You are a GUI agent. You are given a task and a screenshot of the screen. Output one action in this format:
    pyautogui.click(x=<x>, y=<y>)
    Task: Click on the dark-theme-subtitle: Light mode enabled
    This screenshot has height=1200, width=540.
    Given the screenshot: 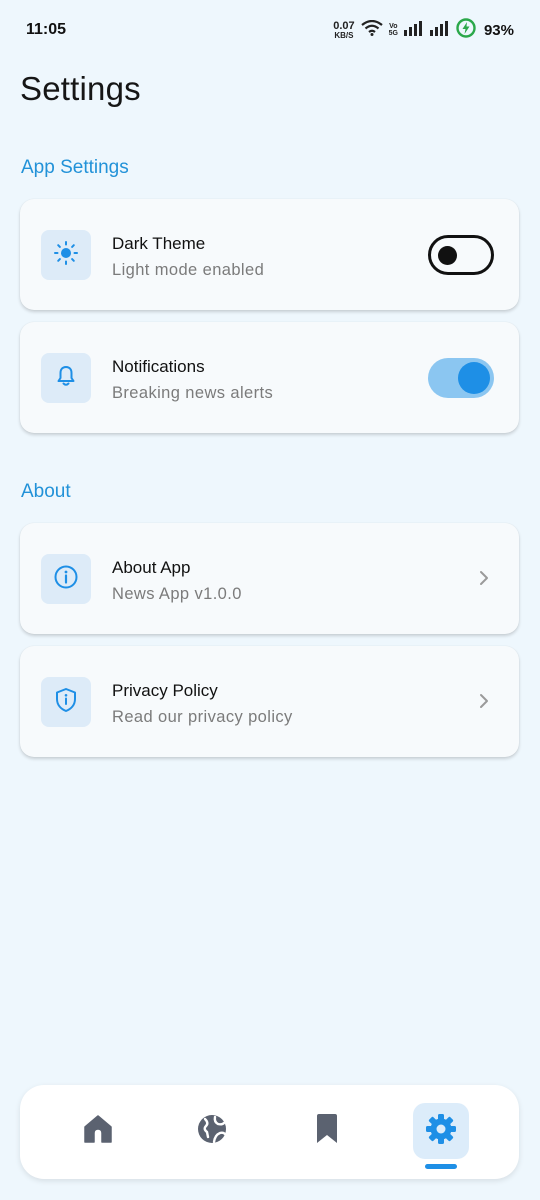 What is the action you would take?
    pyautogui.click(x=188, y=270)
    